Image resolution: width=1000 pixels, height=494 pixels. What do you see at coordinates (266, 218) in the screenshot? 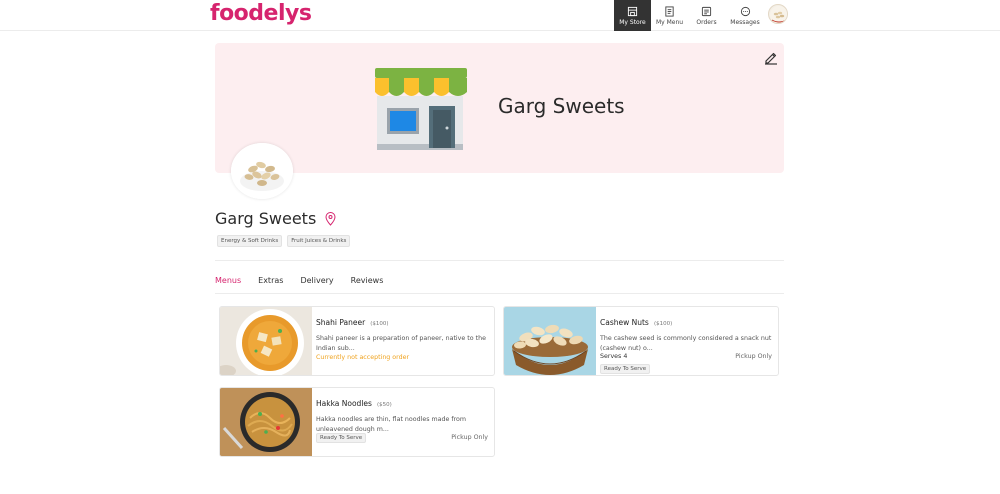
I see `store-name: Garg Sweets` at bounding box center [266, 218].